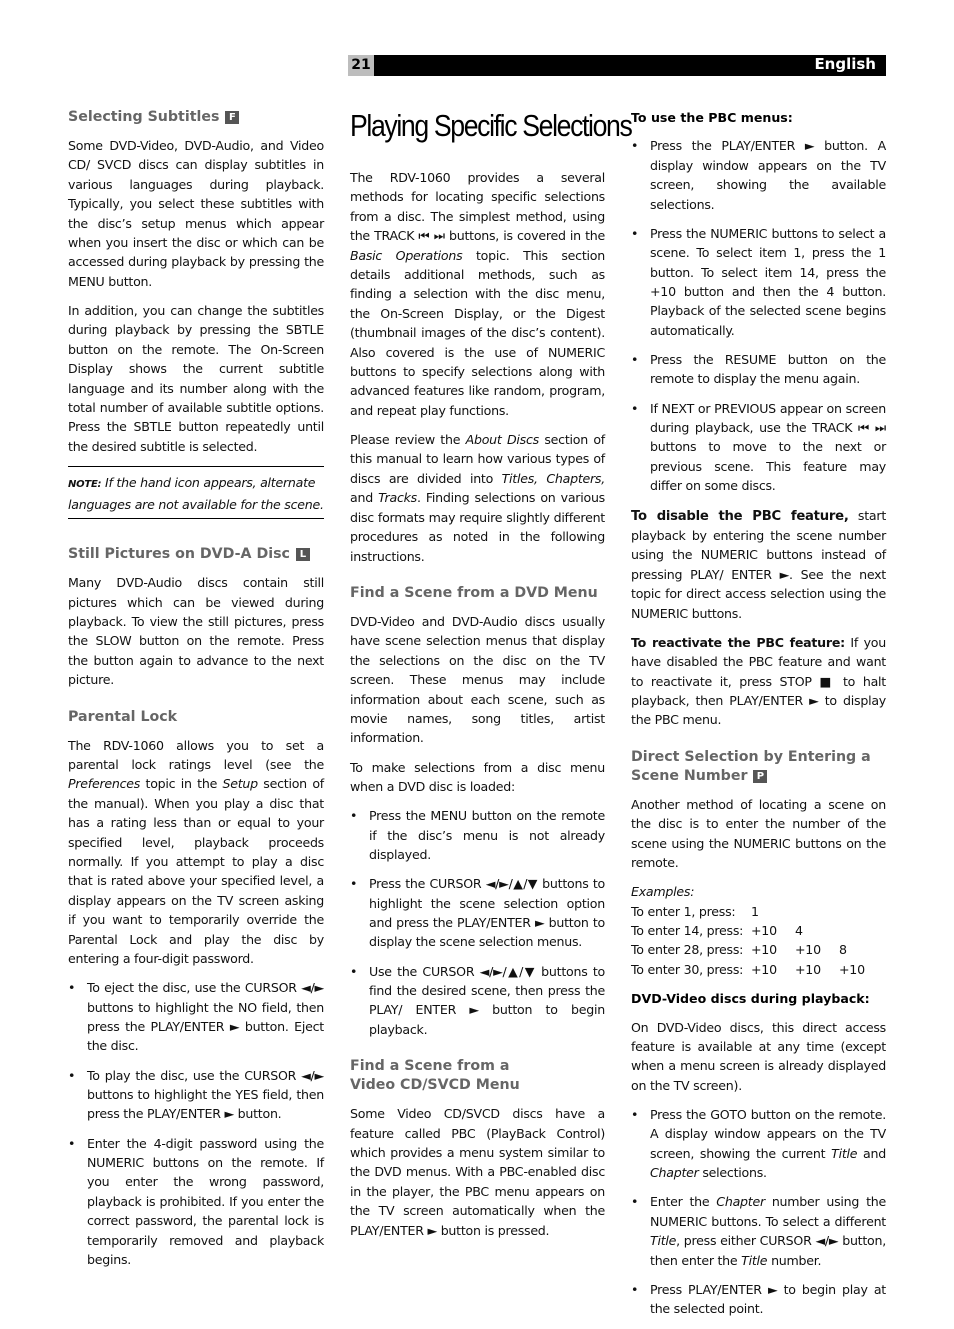 The image size is (954, 1329). Describe the element at coordinates (750, 999) in the screenshot. I see `heading-dvd-video-playback: DVD-Video discs during playback:` at that location.